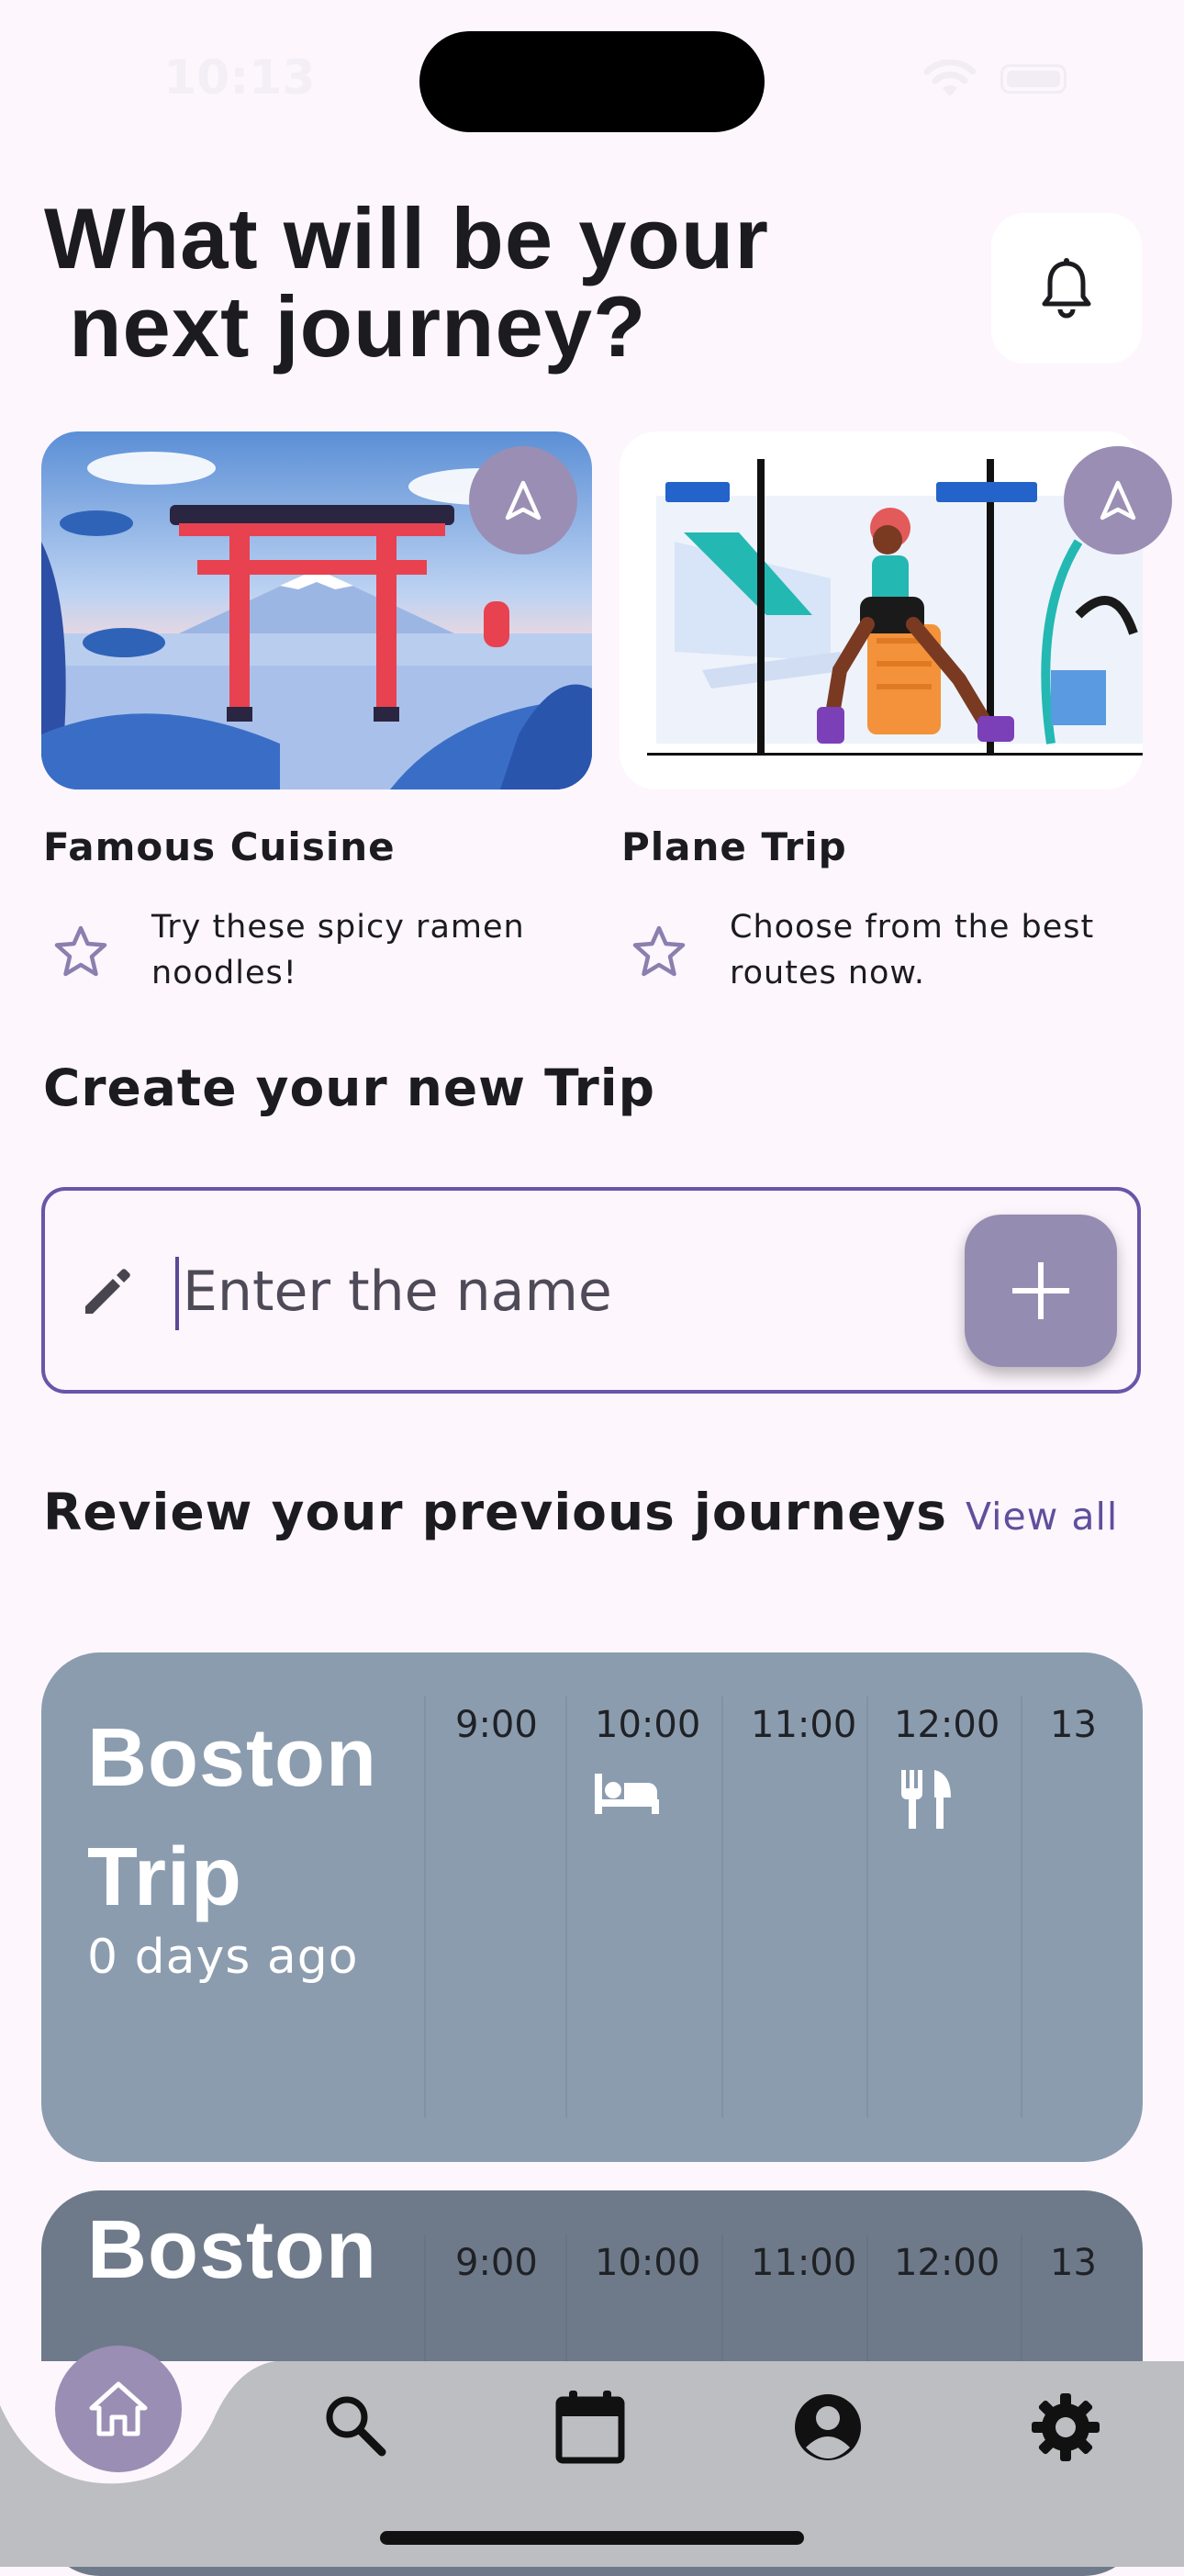  I want to click on timeline-slot: 9:00, so click(495, 1907).